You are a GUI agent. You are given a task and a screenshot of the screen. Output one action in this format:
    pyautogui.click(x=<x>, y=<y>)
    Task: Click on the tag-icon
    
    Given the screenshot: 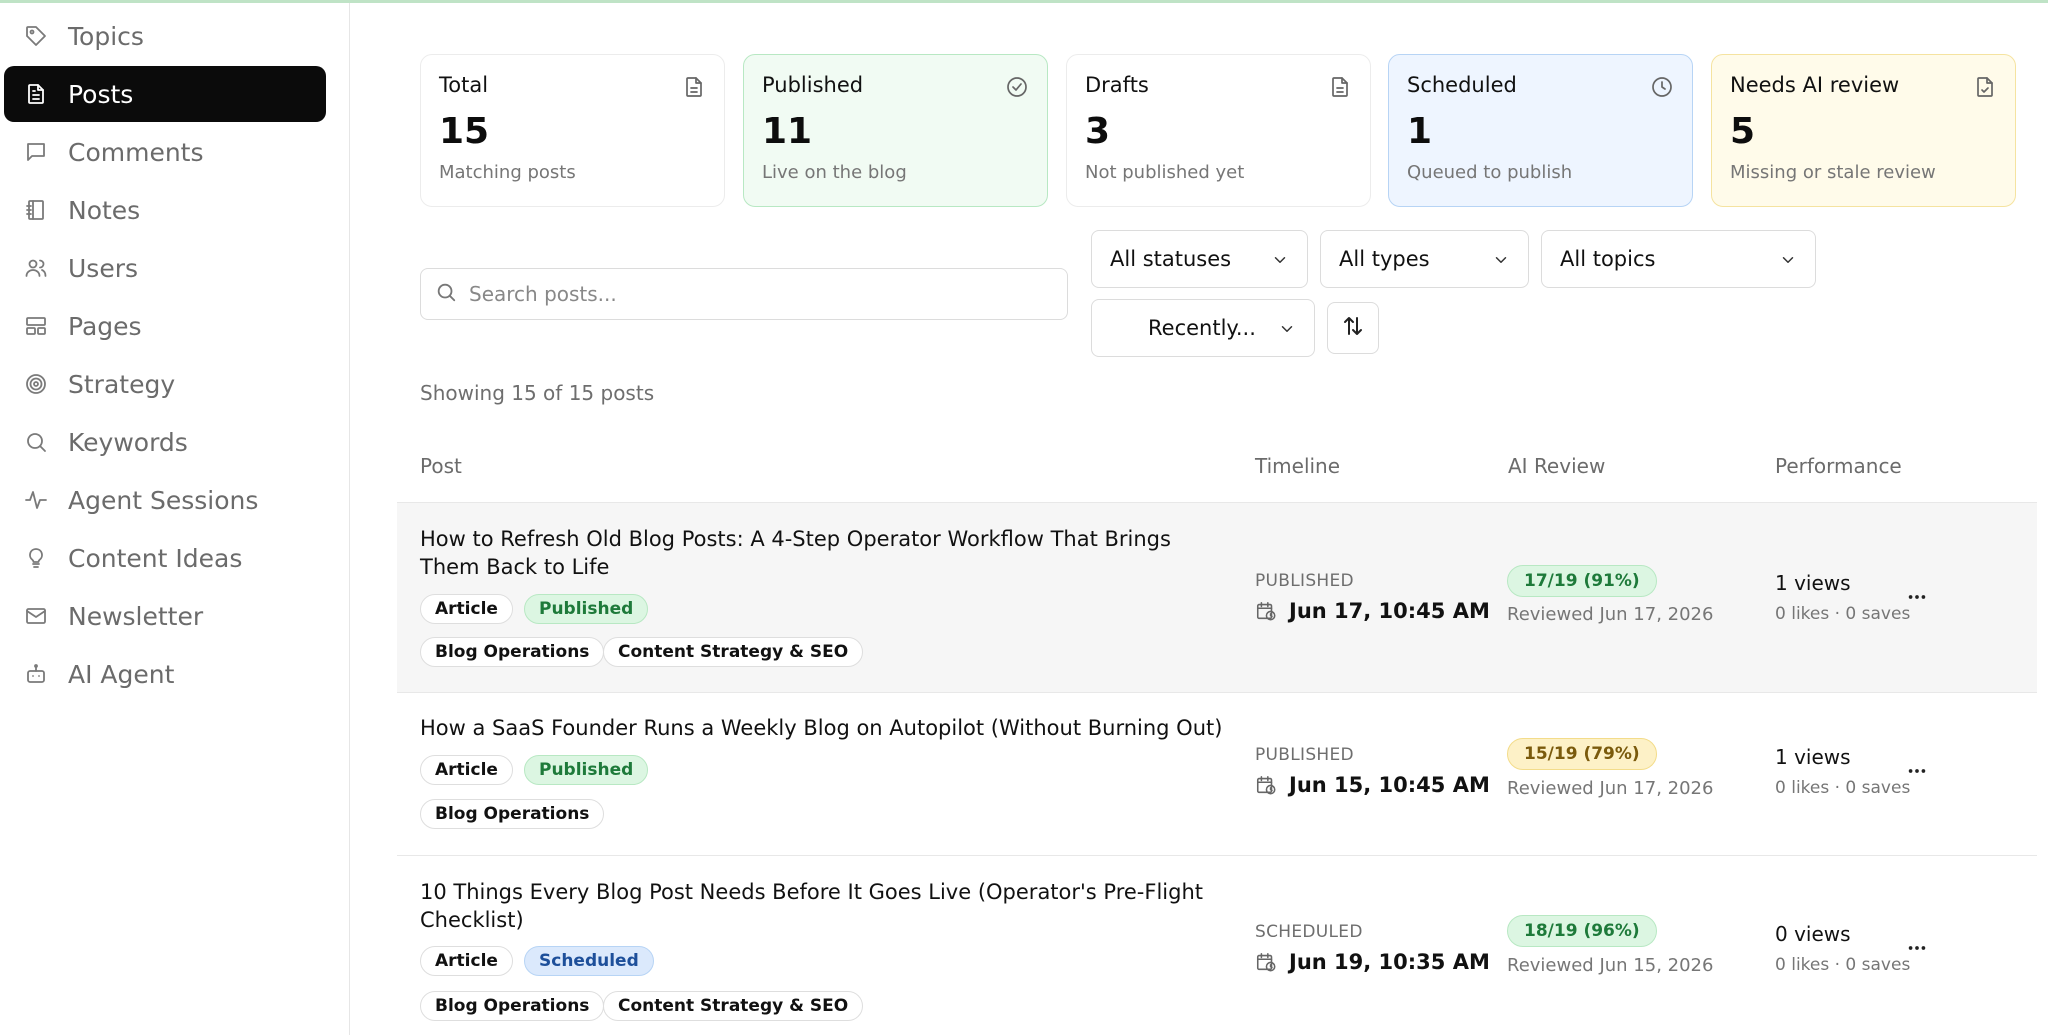 What is the action you would take?
    pyautogui.click(x=36, y=36)
    